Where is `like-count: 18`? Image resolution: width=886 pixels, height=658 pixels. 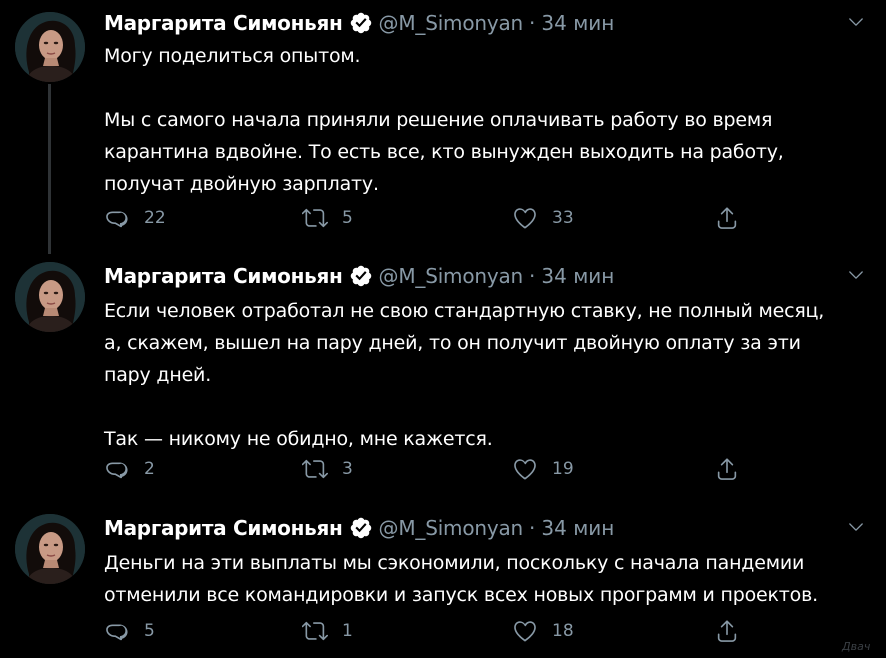
like-count: 18 is located at coordinates (563, 631).